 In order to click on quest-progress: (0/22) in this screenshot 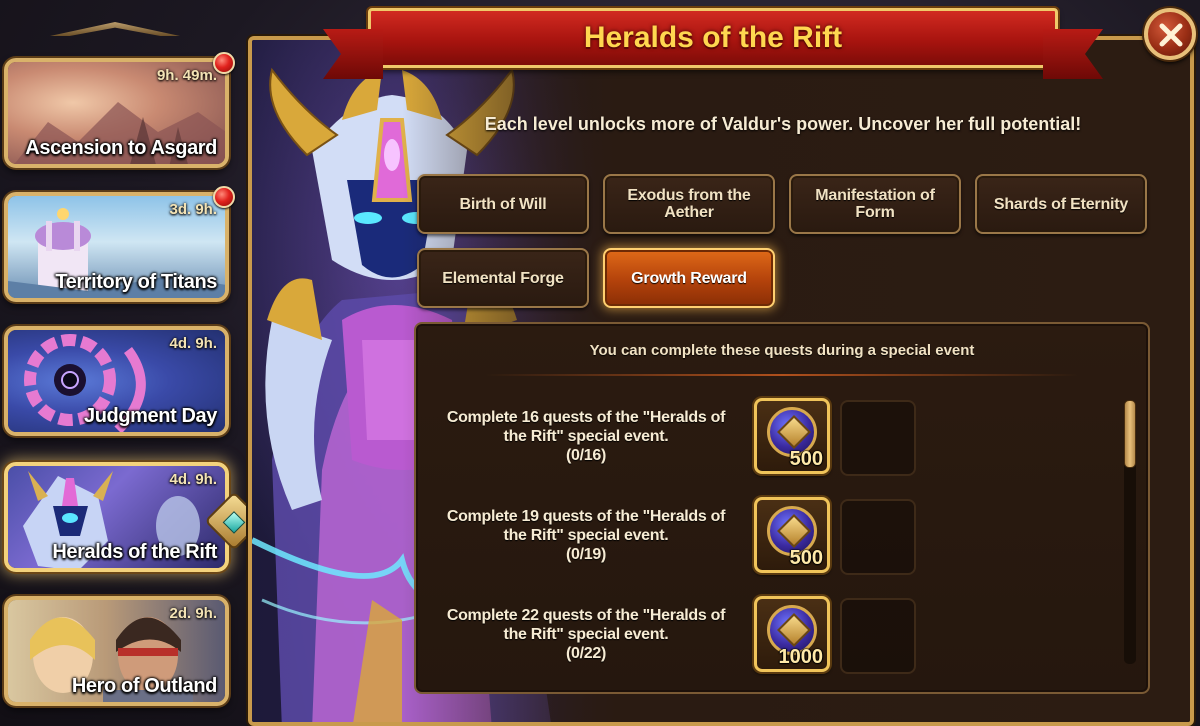, I will do `click(586, 653)`.